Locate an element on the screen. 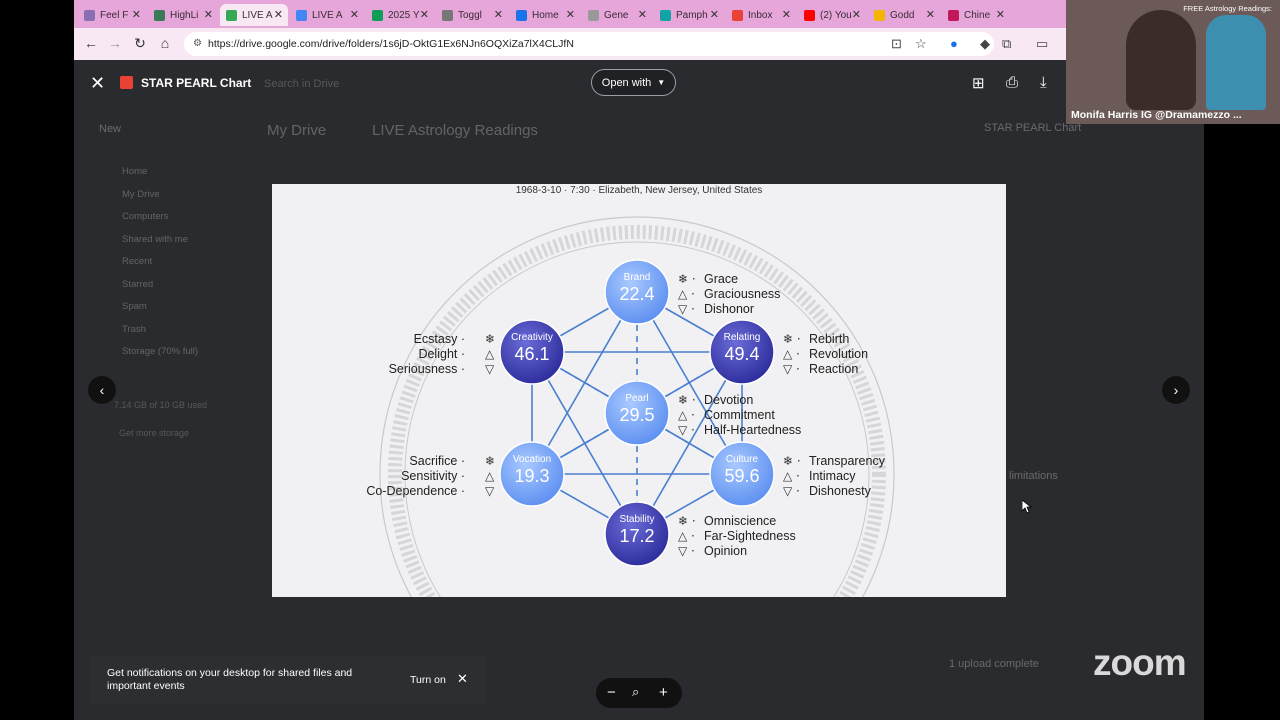 The image size is (1280, 720). browser-tab: Feel F ✕ is located at coordinates (112, 15).